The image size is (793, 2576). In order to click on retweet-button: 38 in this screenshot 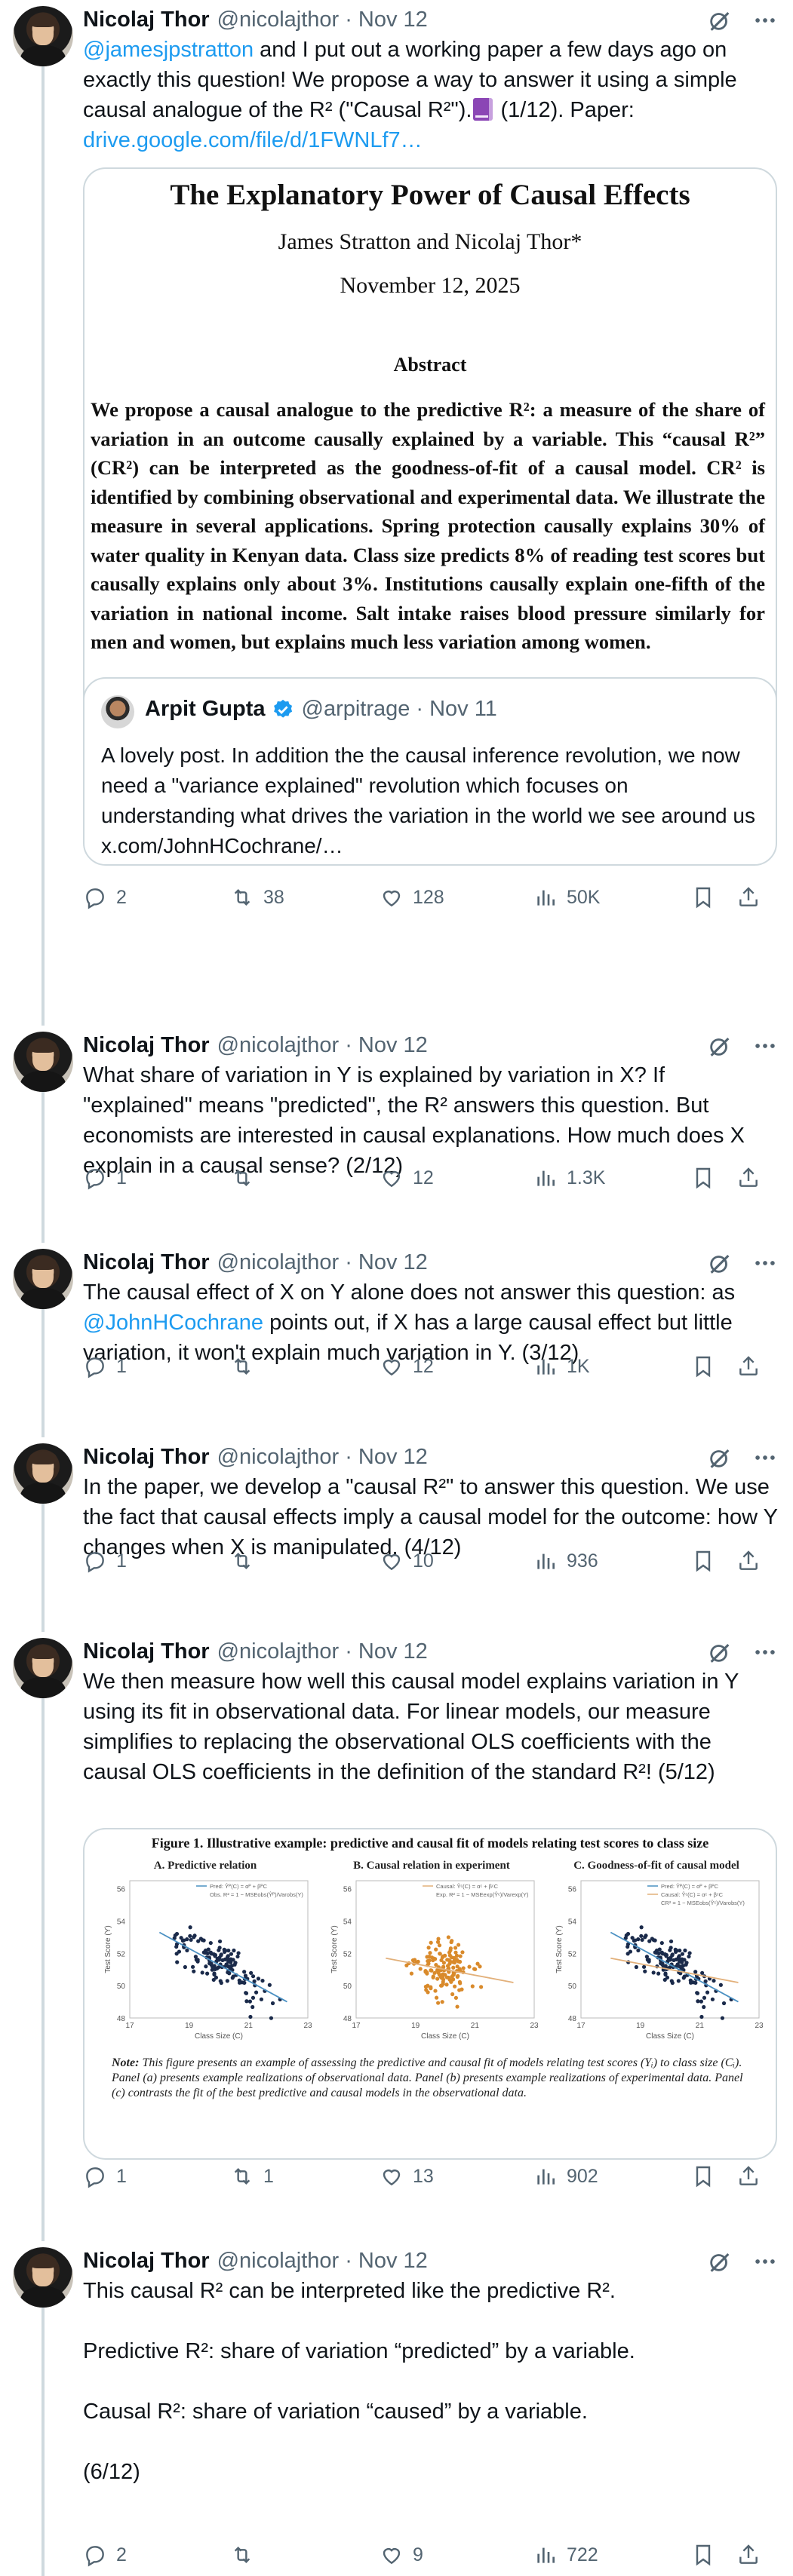, I will do `click(257, 897)`.